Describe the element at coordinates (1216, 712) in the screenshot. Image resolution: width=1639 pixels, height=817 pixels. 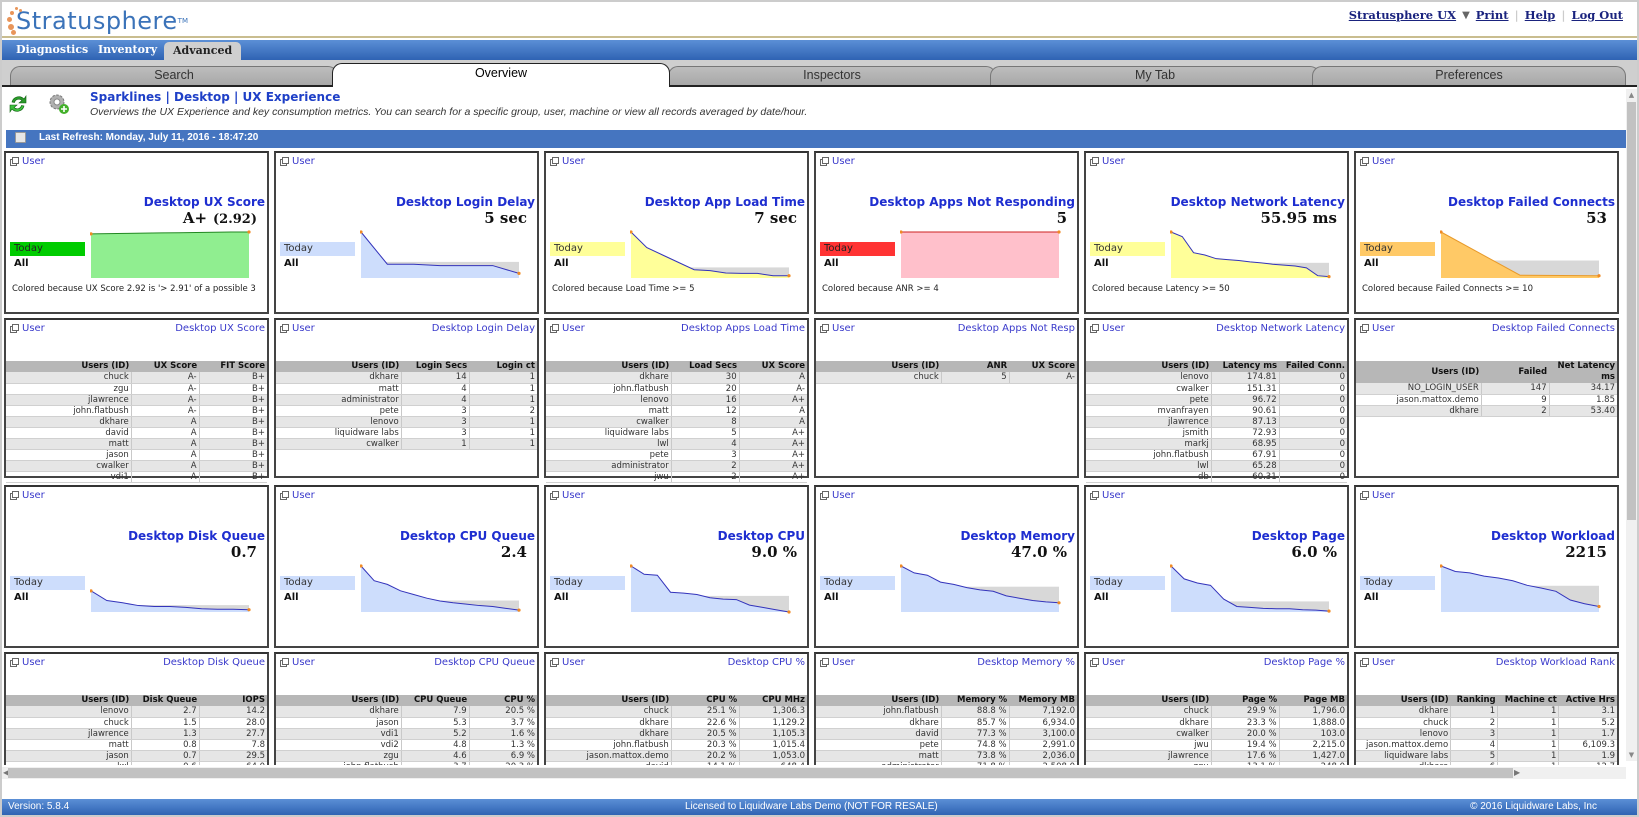
I see `table-row: chuck 29.9 % 1,796.0` at that location.